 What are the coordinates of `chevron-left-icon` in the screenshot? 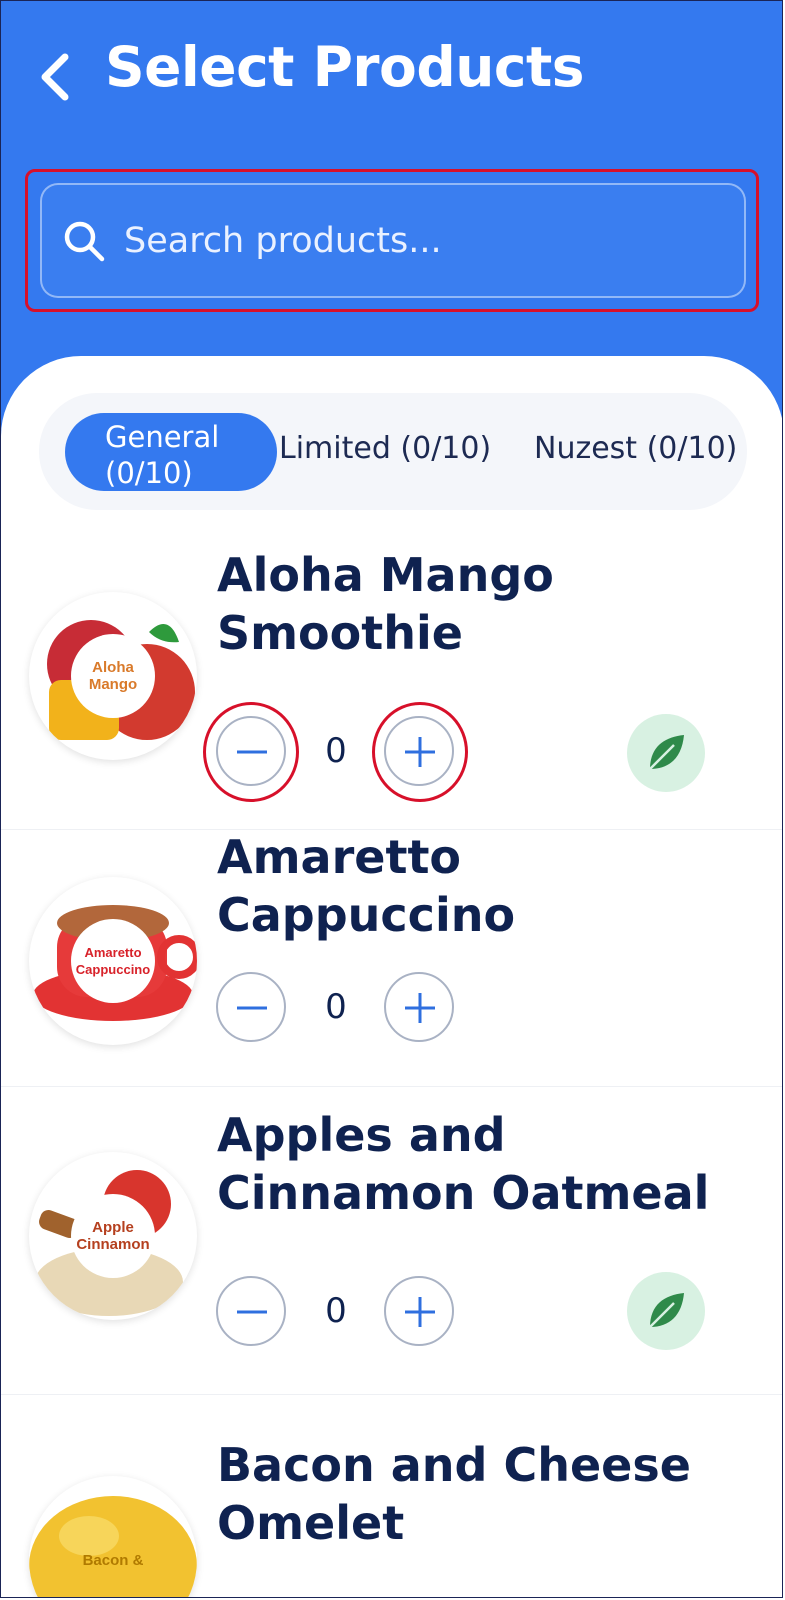 It's located at (57, 77).